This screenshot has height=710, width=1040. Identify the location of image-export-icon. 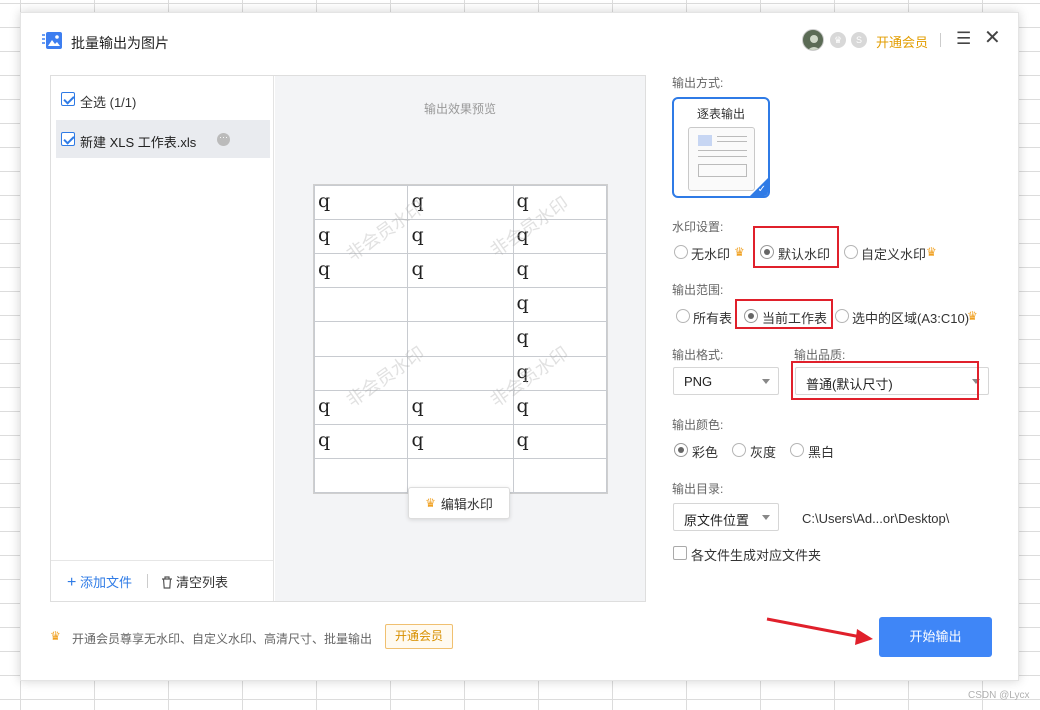
(52, 40).